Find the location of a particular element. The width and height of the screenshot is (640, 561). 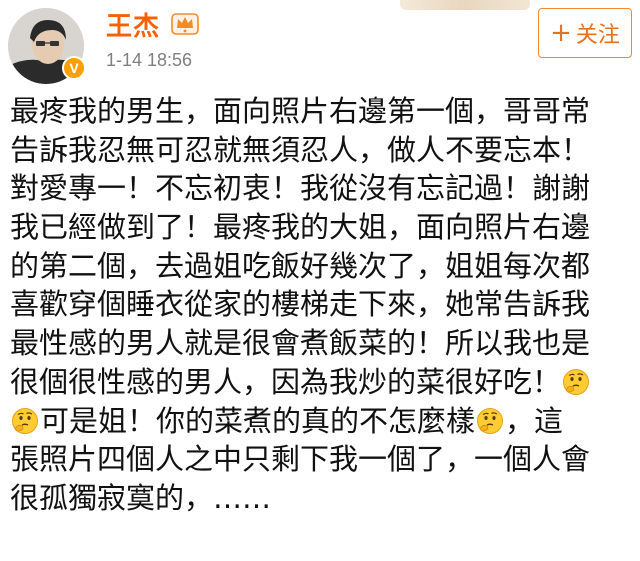

follow-label: 关注 is located at coordinates (597, 35).